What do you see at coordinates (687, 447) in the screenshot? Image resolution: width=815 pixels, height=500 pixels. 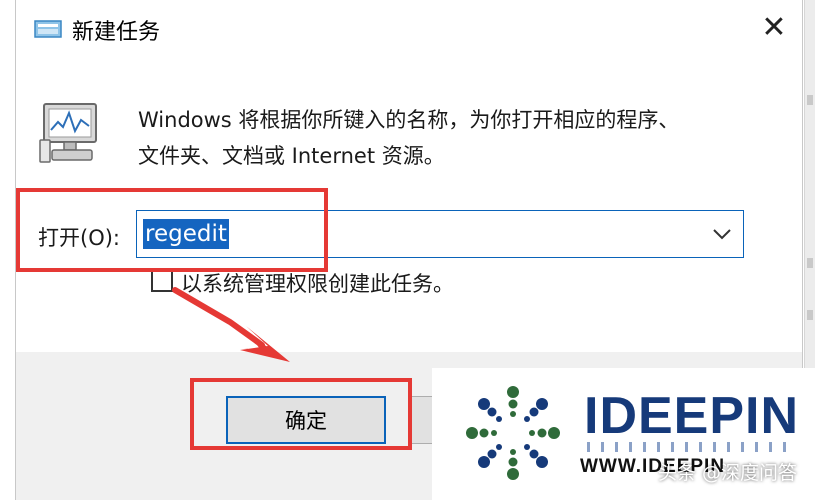 I see `watermark-underline` at bounding box center [687, 447].